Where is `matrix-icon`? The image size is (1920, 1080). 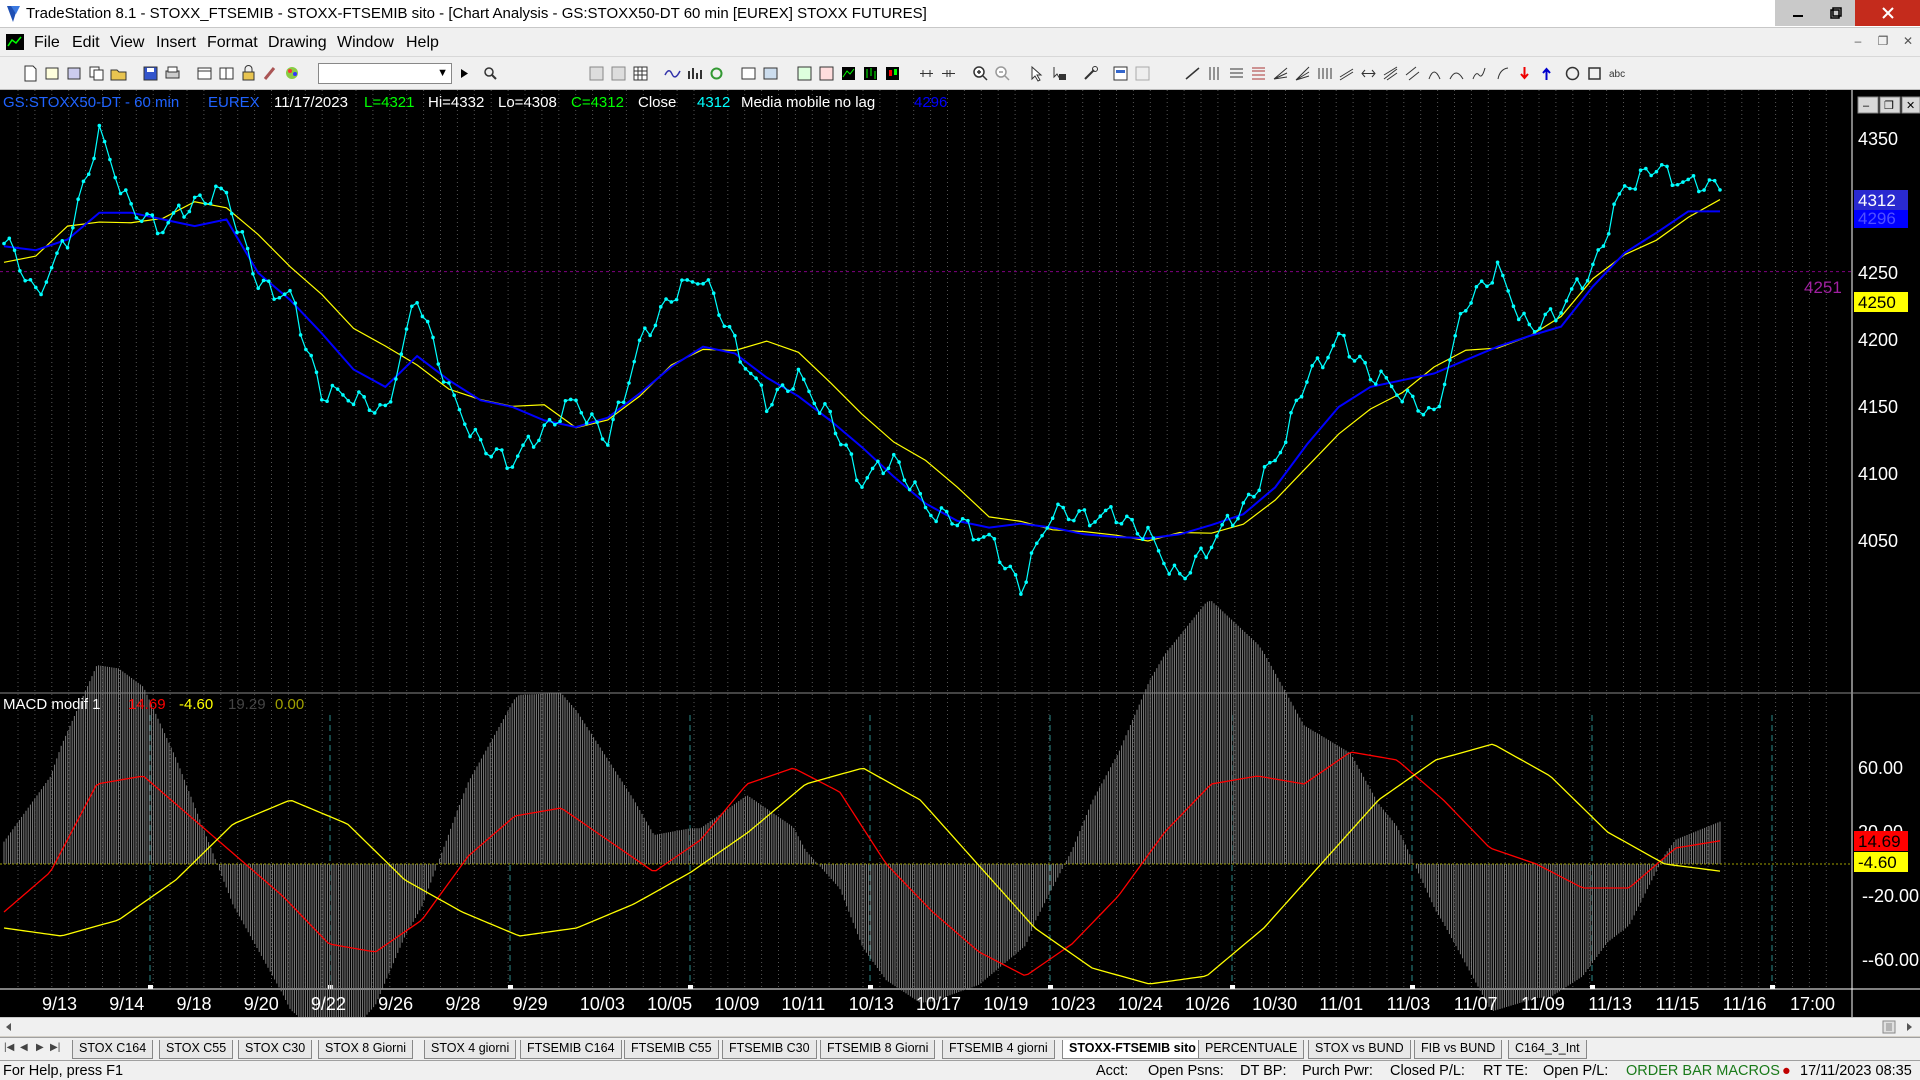 matrix-icon is located at coordinates (618, 73).